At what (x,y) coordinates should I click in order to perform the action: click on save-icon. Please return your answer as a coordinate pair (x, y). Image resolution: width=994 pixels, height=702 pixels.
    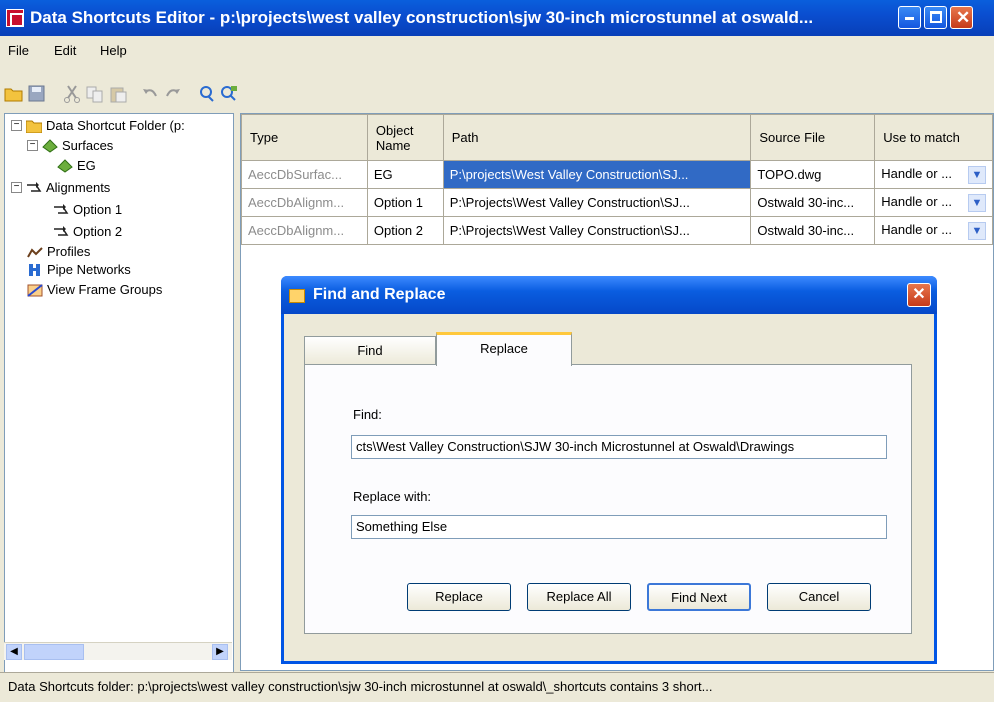
    Looking at the image, I should click on (37, 94).